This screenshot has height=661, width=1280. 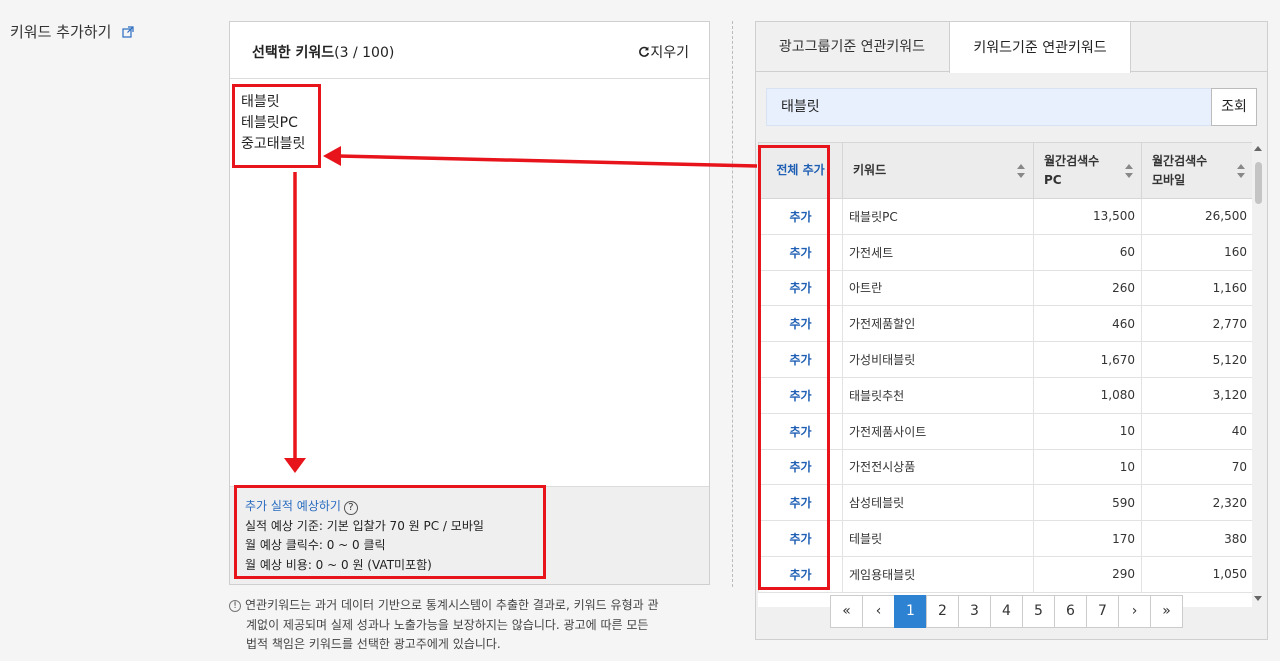 I want to click on arrowhead-left, so click(x=332, y=156).